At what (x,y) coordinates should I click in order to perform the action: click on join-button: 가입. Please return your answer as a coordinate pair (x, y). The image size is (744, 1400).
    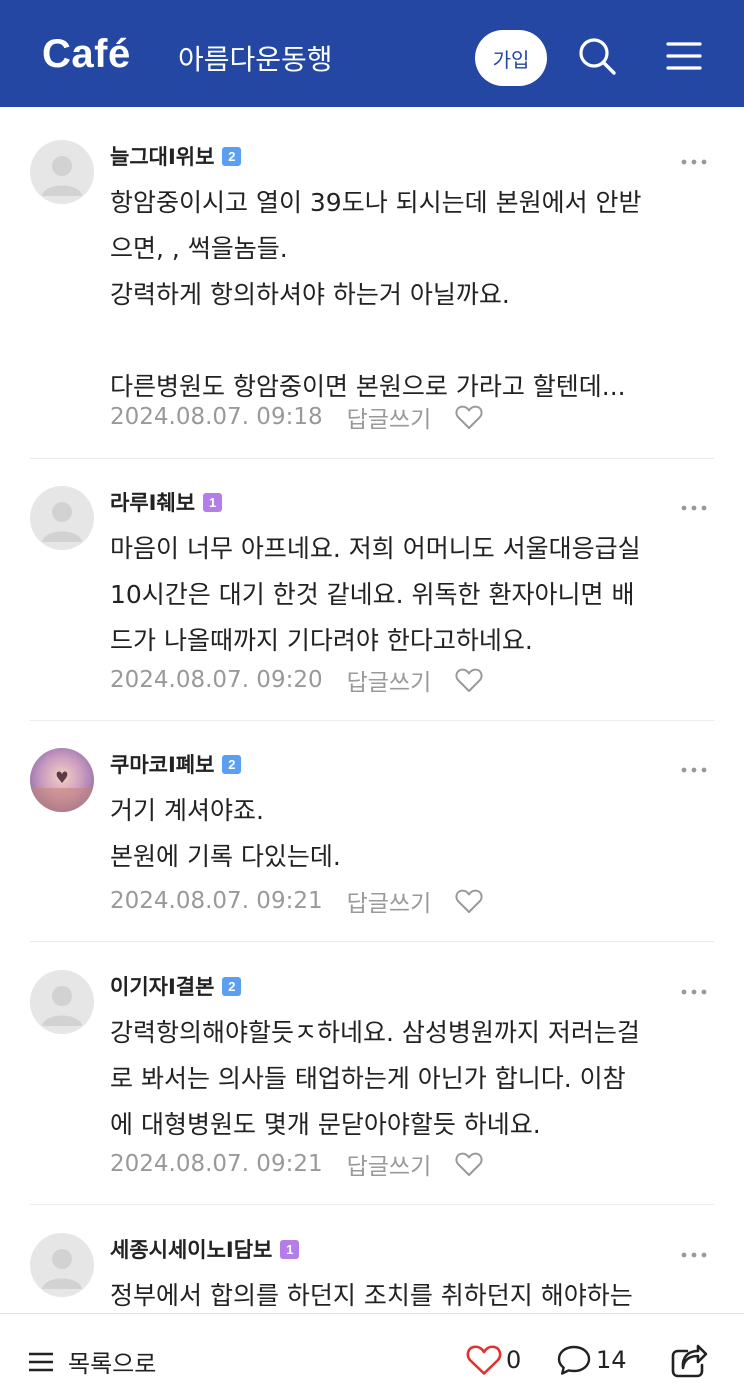
    Looking at the image, I should click on (511, 58).